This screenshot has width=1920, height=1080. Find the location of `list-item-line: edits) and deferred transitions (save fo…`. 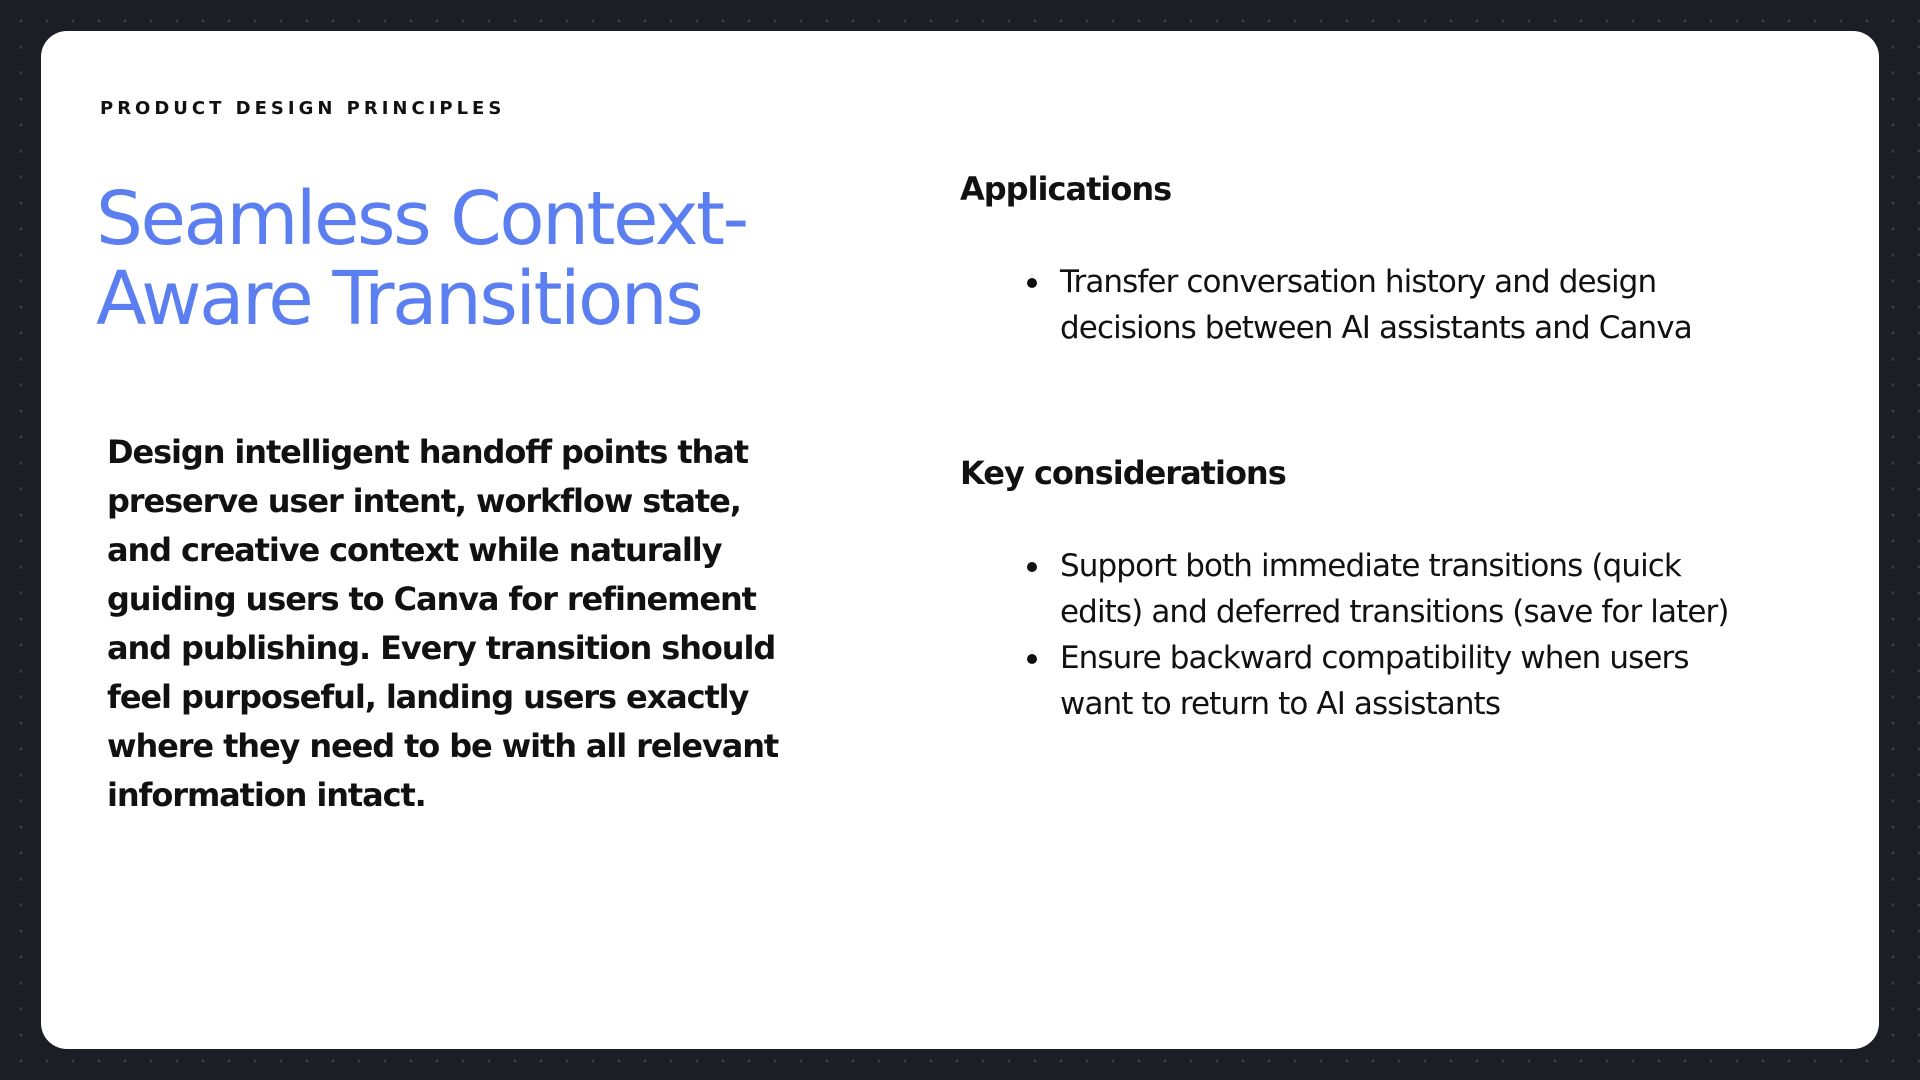

list-item-line: edits) and deferred transitions (save fo… is located at coordinates (1394, 612).